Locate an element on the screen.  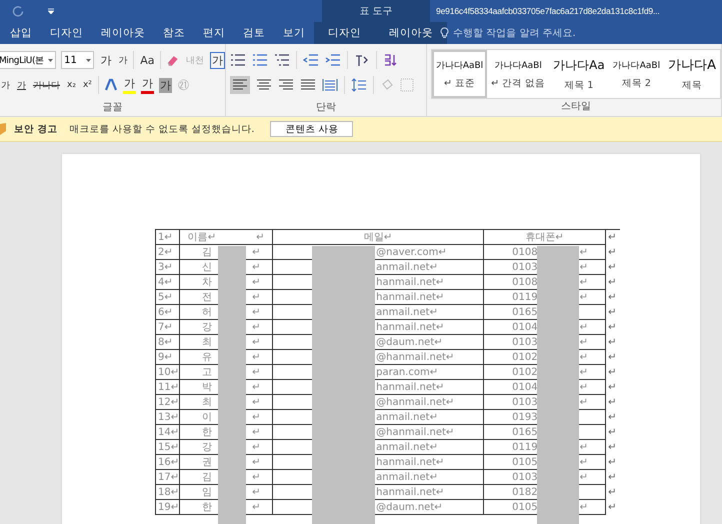
redo-icon is located at coordinates (18, 11).